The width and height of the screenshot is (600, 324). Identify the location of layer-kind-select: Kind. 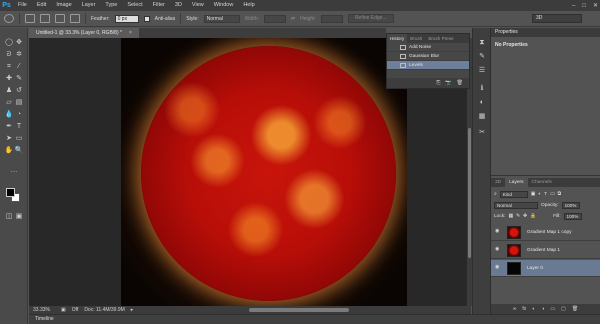
(513, 194).